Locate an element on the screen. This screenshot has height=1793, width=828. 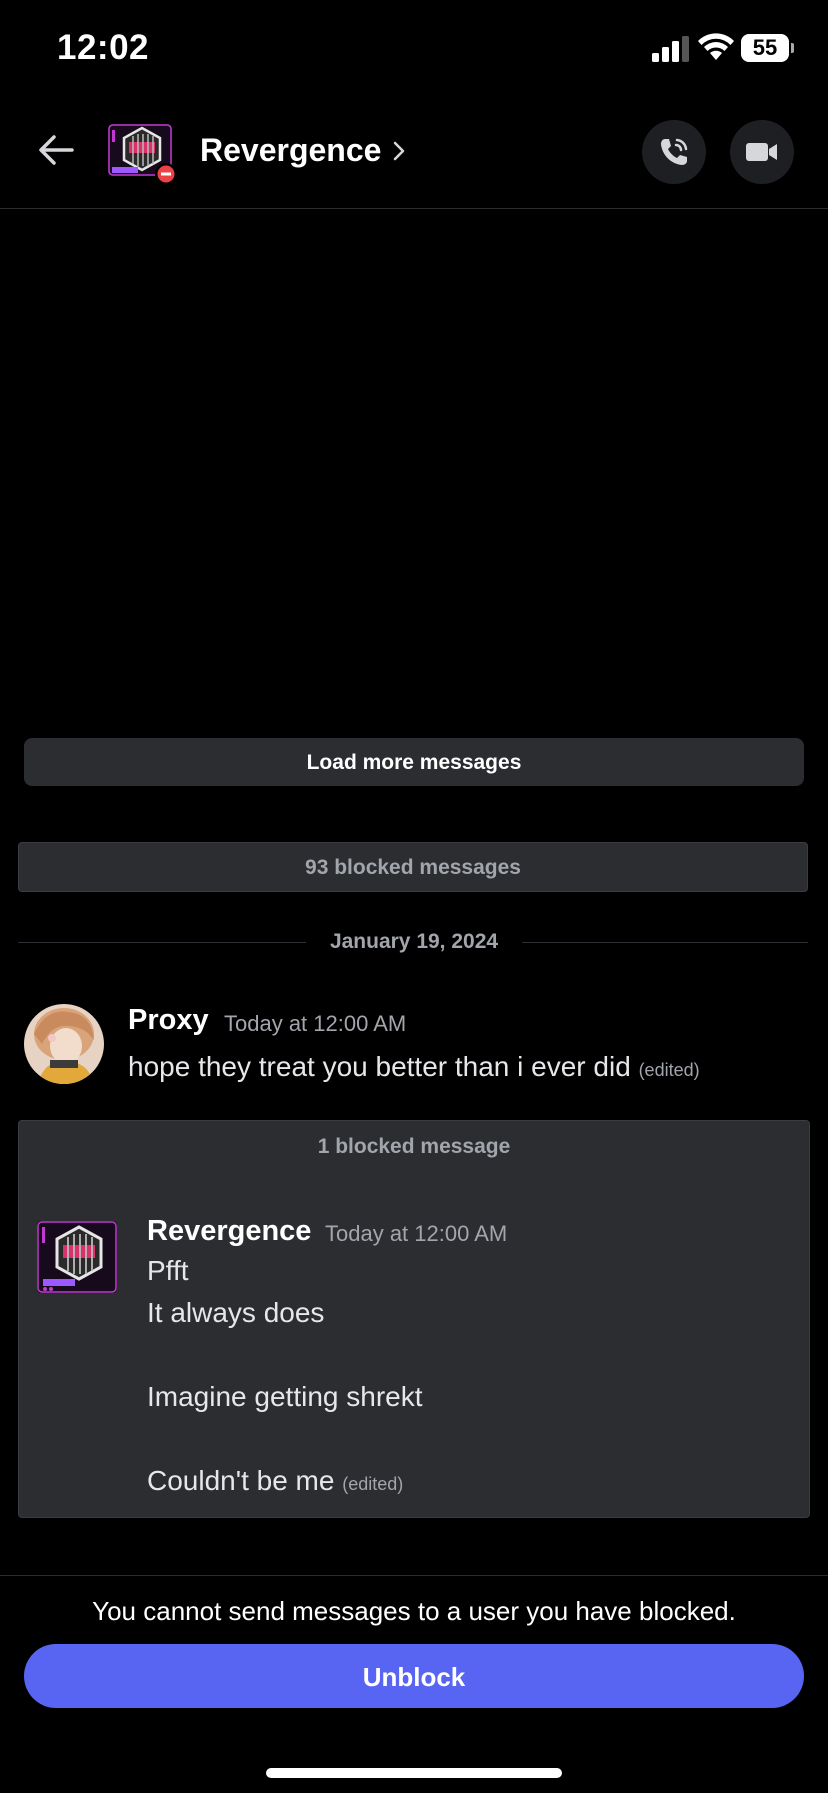
blocked-messages-bar: 93 blocked messages is located at coordinates (413, 867).